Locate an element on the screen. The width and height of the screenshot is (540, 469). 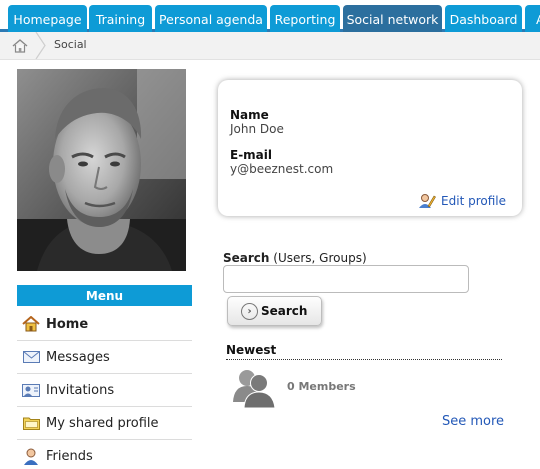
search-button: › Search is located at coordinates (274, 311).